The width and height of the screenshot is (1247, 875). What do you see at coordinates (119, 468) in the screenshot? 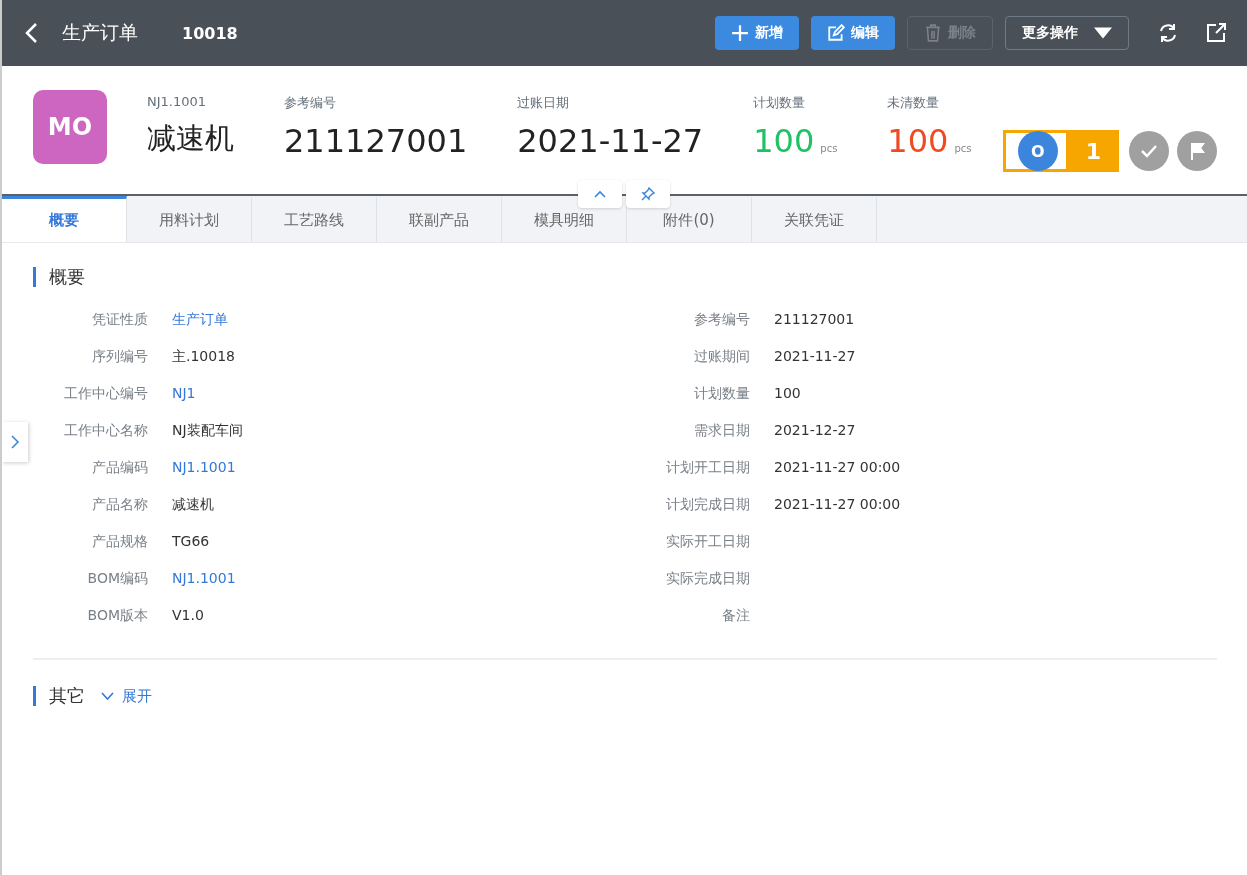
I see `field-label: 产品编码` at bounding box center [119, 468].